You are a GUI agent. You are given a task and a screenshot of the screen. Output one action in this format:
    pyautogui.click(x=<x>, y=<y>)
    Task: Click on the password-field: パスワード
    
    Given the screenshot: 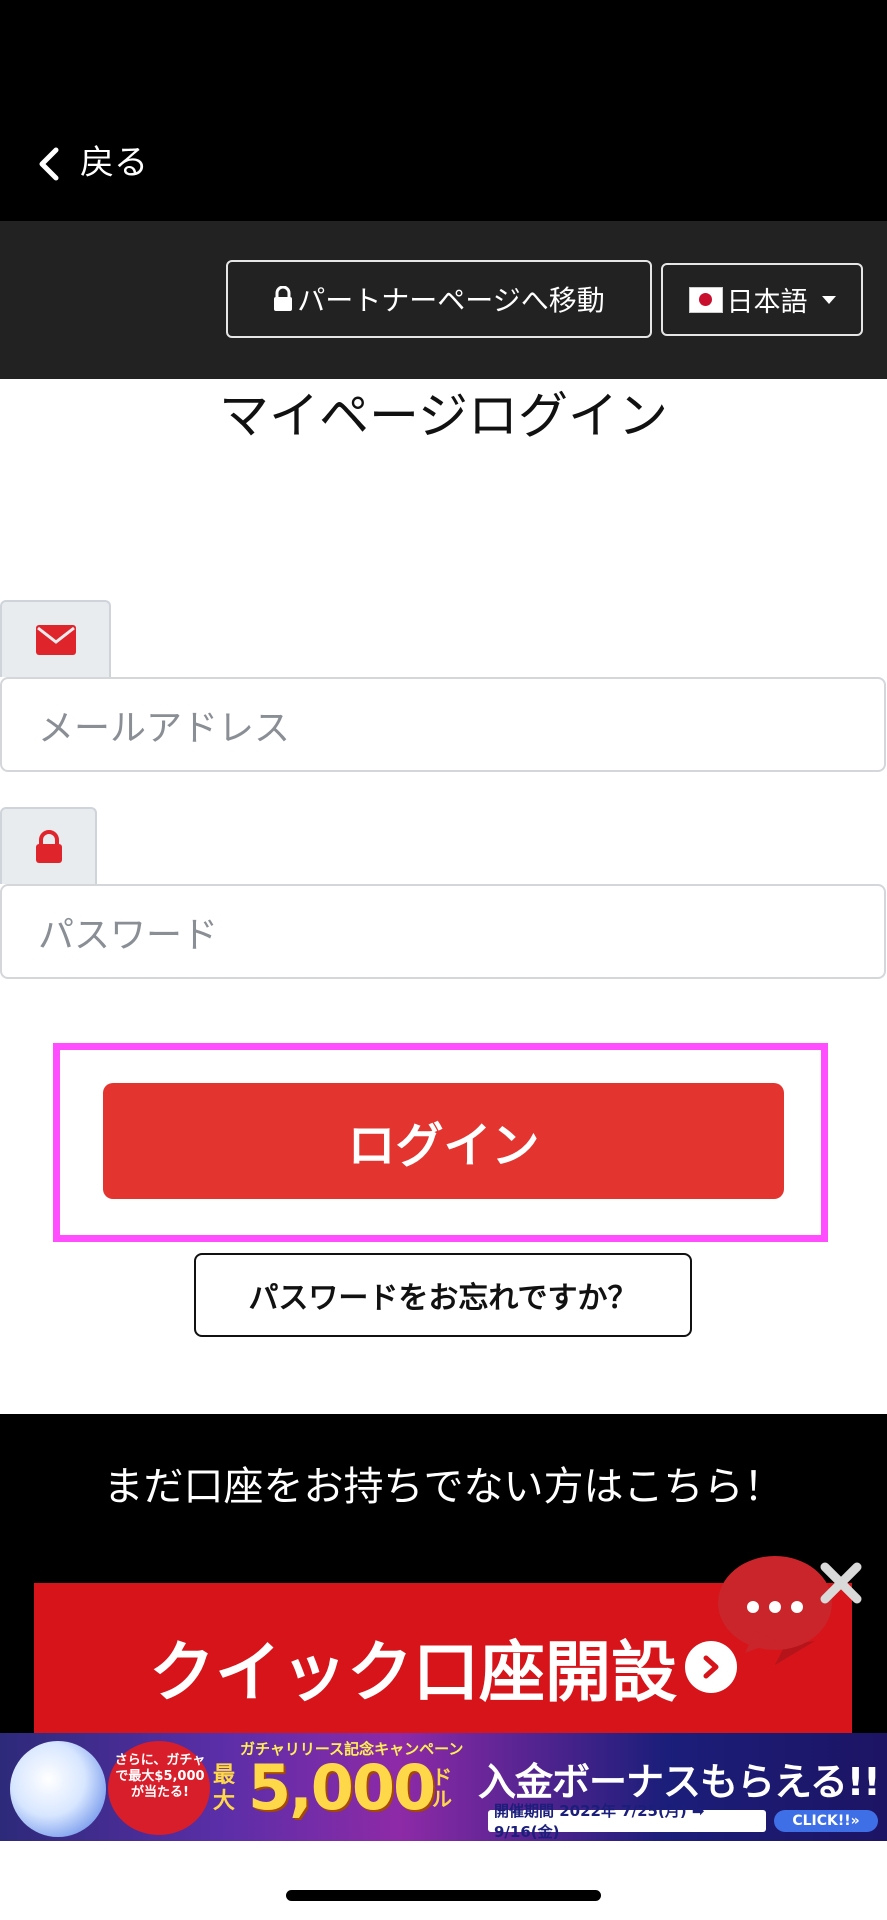 What is the action you would take?
    pyautogui.click(x=443, y=931)
    